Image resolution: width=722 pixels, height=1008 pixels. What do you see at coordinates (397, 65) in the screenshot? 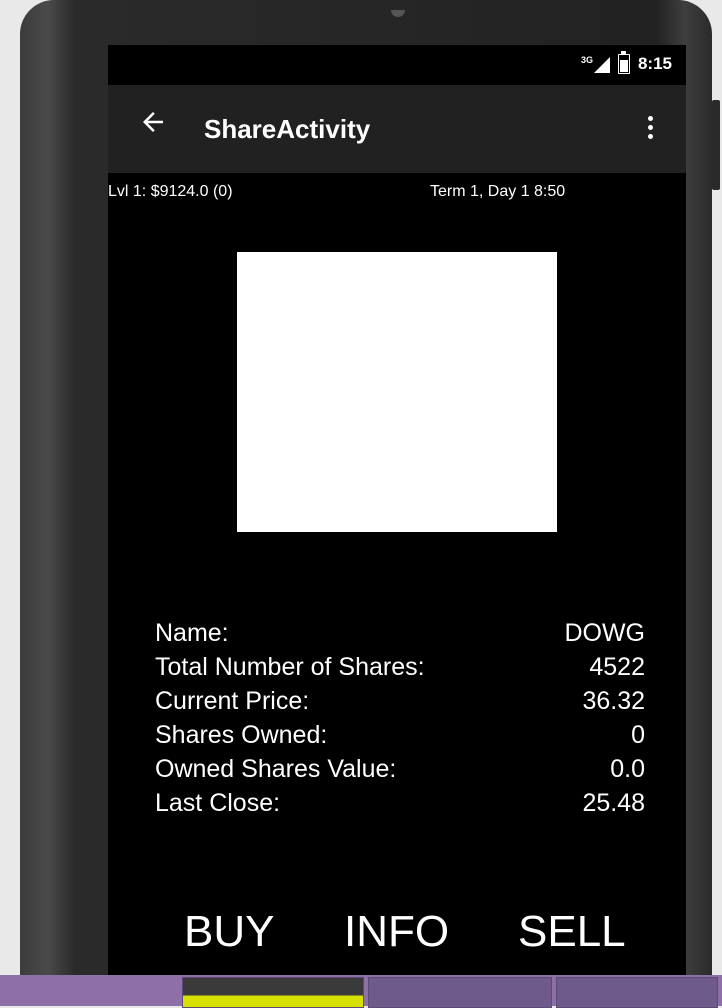
I see `status-bar: 3G 8:15` at bounding box center [397, 65].